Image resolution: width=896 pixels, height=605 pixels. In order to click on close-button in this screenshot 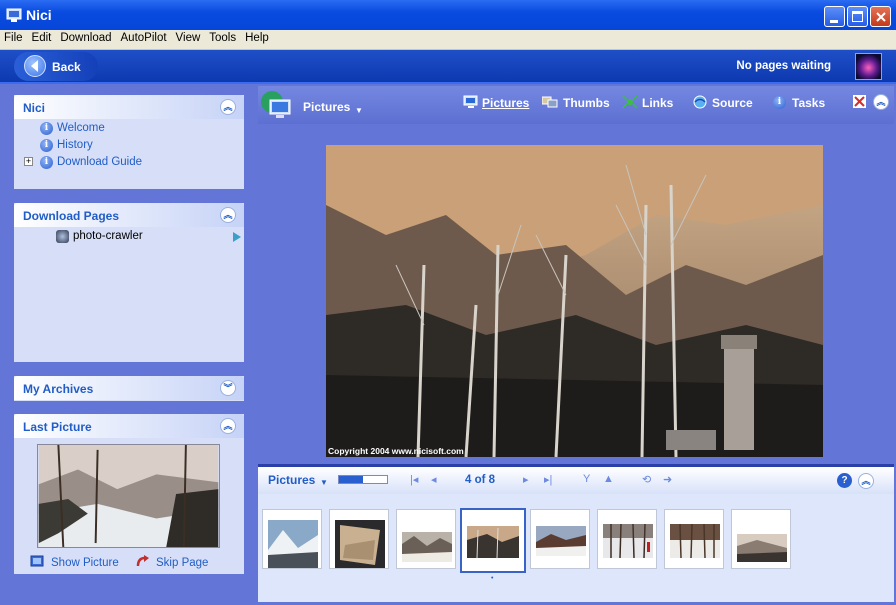, I will do `click(880, 16)`.